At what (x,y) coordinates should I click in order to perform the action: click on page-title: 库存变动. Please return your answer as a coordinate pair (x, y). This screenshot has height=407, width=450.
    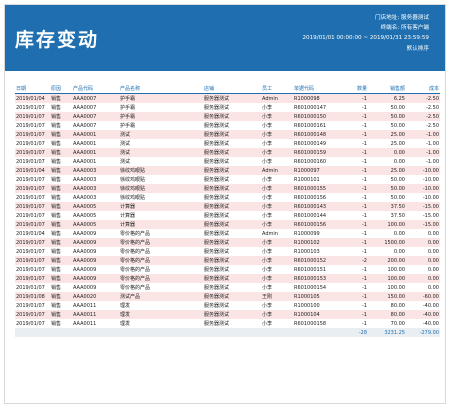
    Looking at the image, I should click on (57, 40).